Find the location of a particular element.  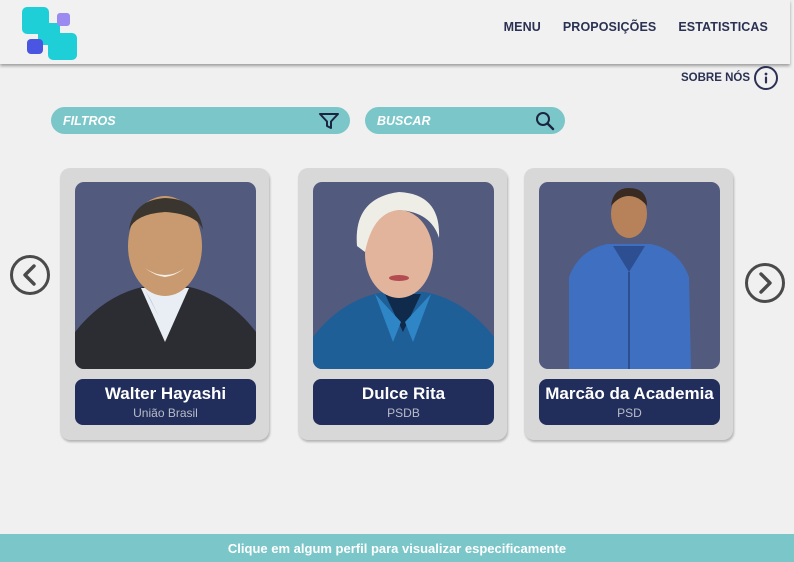

nav-proposicoes: PROPOSIÇÕES is located at coordinates (609, 27).